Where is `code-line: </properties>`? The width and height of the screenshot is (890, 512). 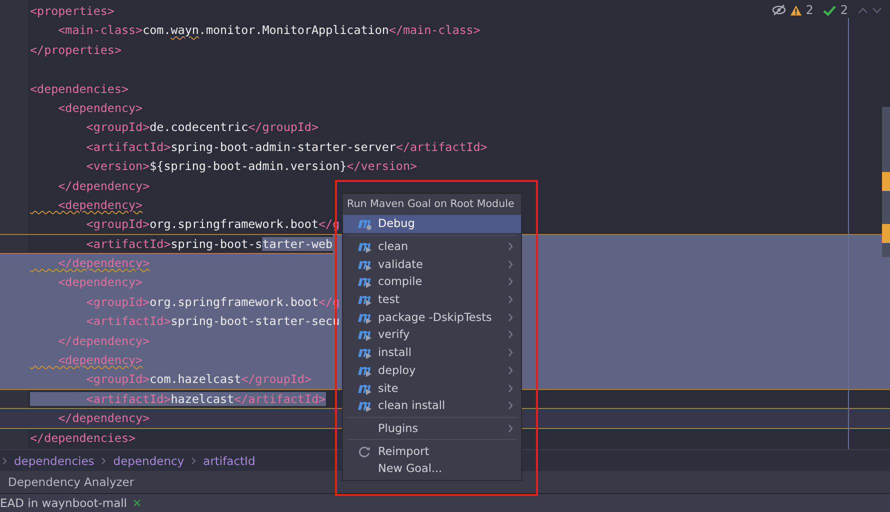 code-line: </properties> is located at coordinates (76, 50).